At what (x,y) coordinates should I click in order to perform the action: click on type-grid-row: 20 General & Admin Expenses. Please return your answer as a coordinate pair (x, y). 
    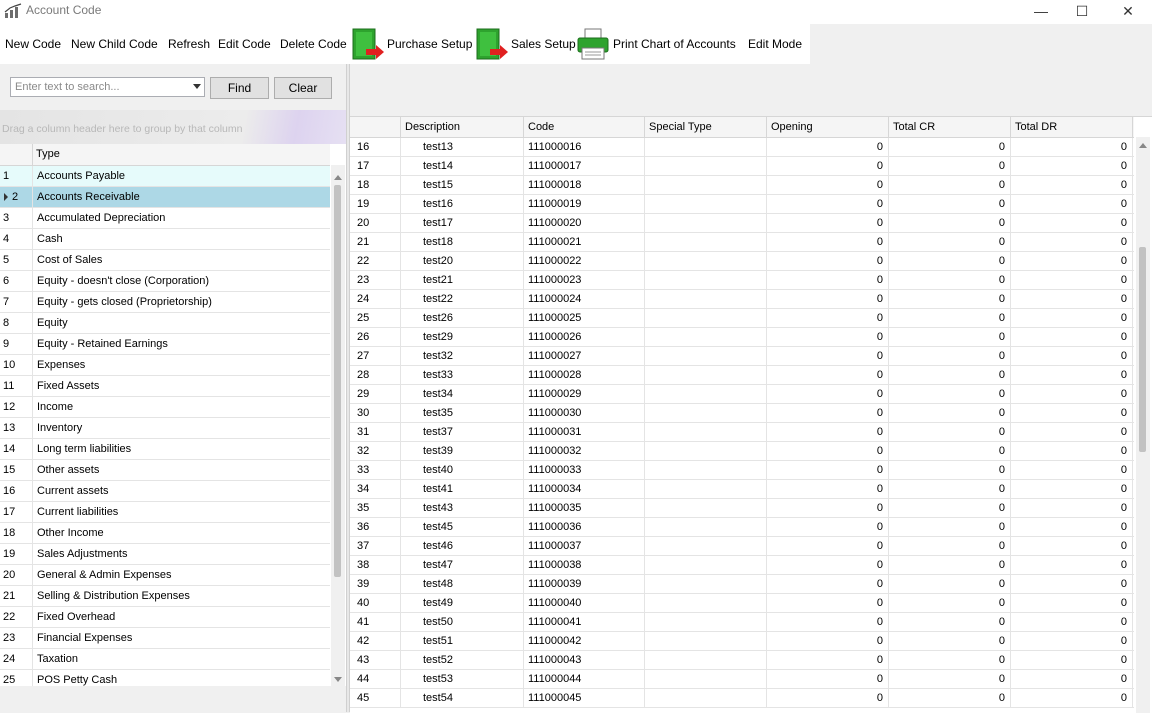
    Looking at the image, I should click on (165, 575).